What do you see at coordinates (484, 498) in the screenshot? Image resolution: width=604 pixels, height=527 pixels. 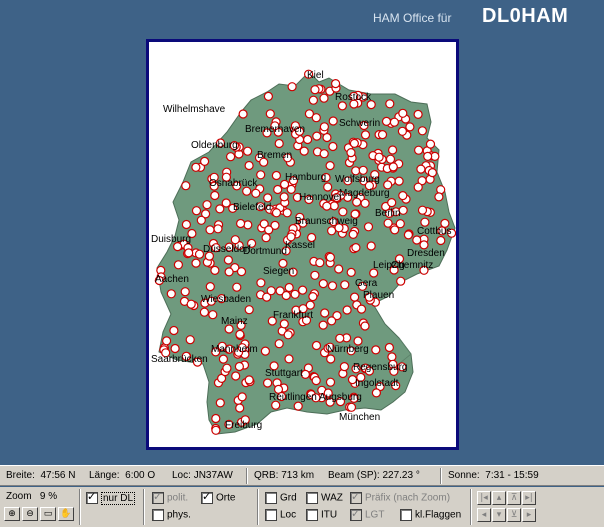 I see `nav-first-icon: |◂` at bounding box center [484, 498].